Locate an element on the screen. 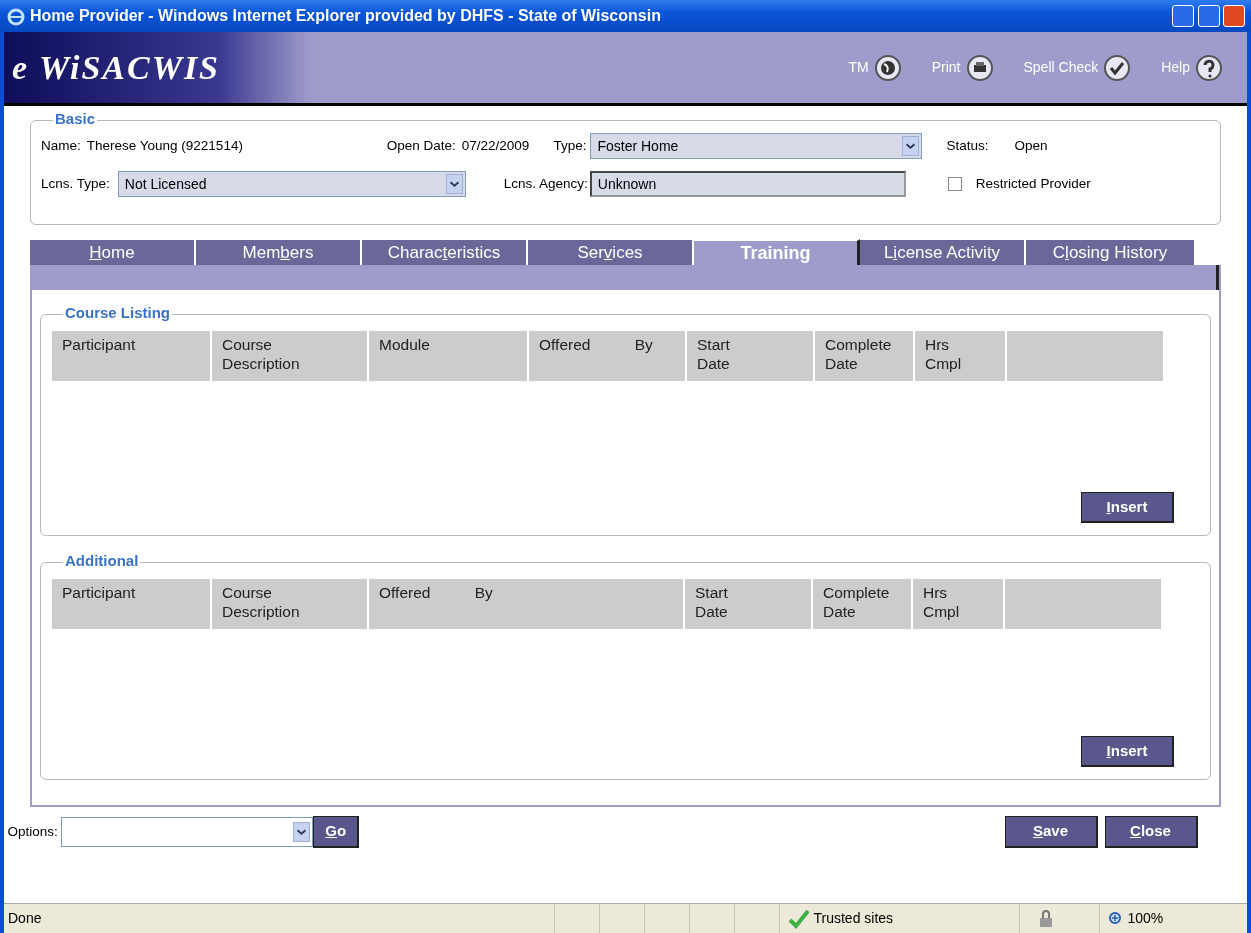 This screenshot has width=1251, height=933. save-button: Save is located at coordinates (1051, 832).